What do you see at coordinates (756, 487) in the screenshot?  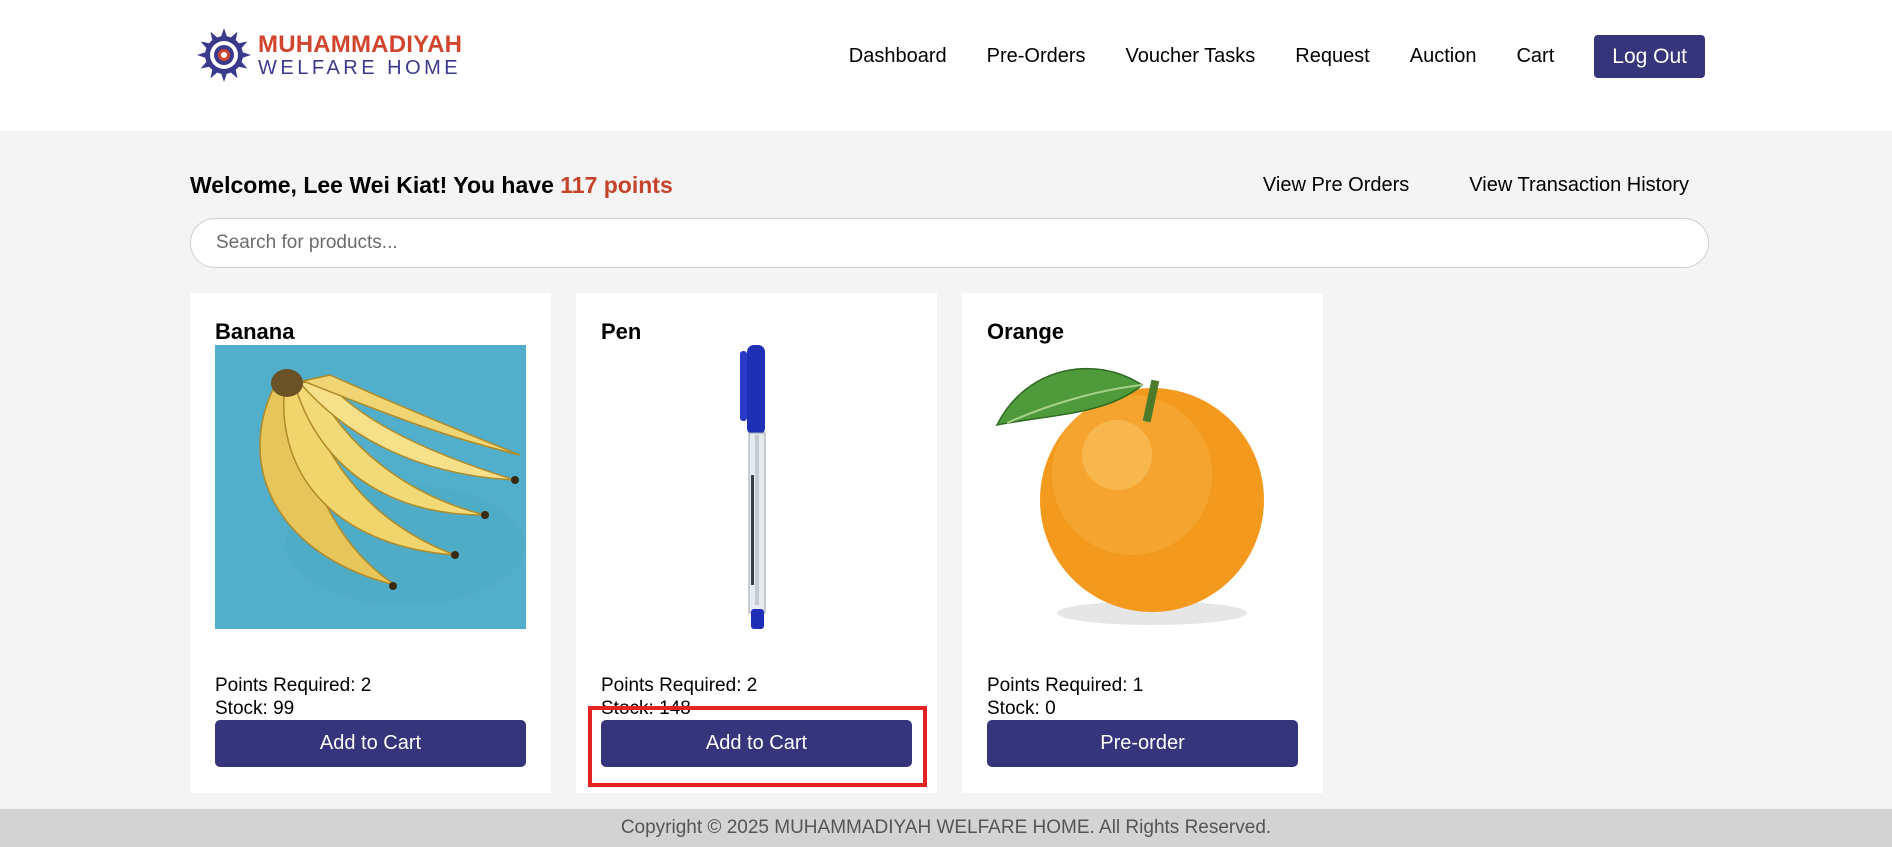 I see `pen-image` at bounding box center [756, 487].